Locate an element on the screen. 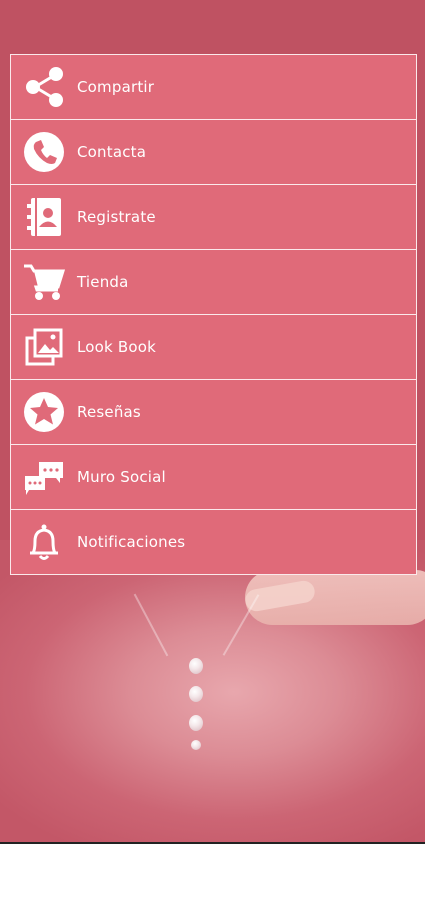 The image size is (425, 900). divider is located at coordinates (212, 843).